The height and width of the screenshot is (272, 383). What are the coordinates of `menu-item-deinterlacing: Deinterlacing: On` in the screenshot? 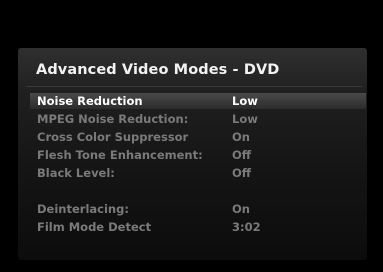 It's located at (198, 209).